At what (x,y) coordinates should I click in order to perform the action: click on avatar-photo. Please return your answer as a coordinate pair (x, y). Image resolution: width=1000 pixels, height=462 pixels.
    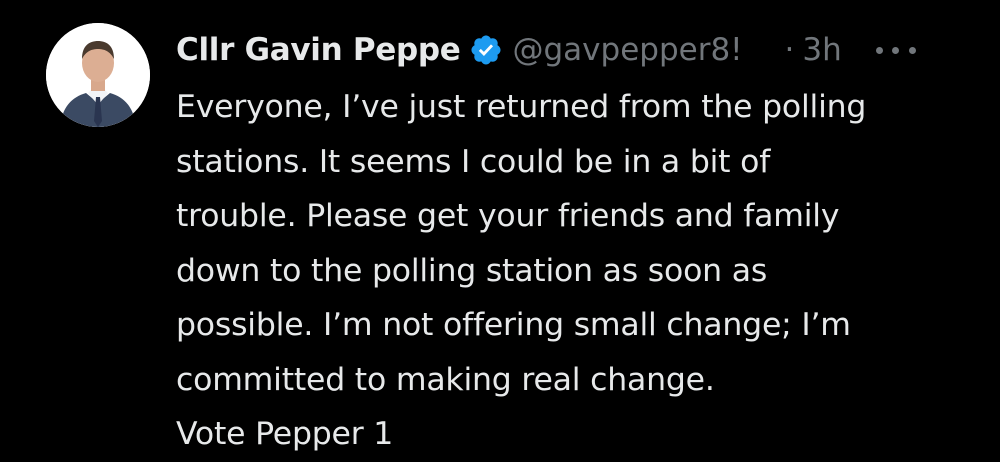
    Looking at the image, I should click on (98, 75).